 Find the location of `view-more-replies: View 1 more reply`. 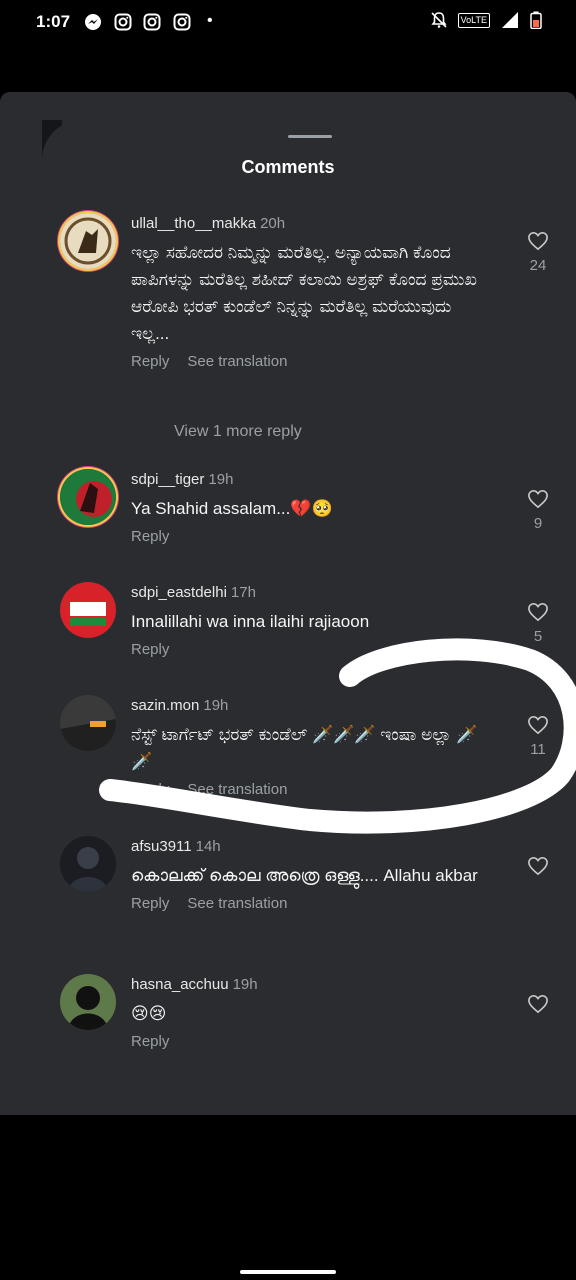

view-more-replies: View 1 more reply is located at coordinates (238, 432).